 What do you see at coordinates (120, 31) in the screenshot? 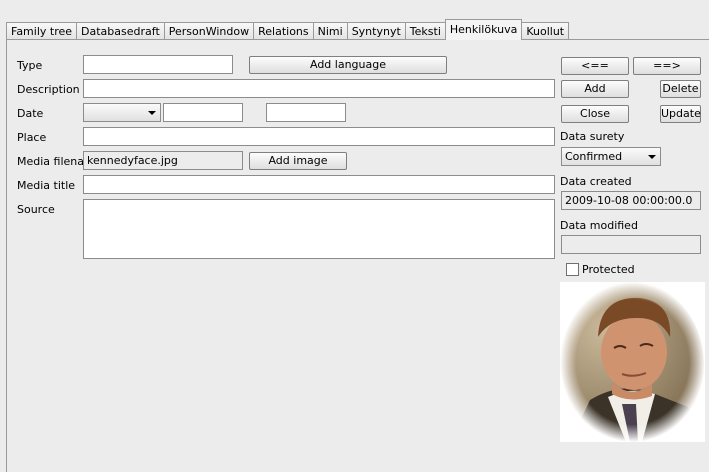
I see `tab-databasedraft: Databasedraft` at bounding box center [120, 31].